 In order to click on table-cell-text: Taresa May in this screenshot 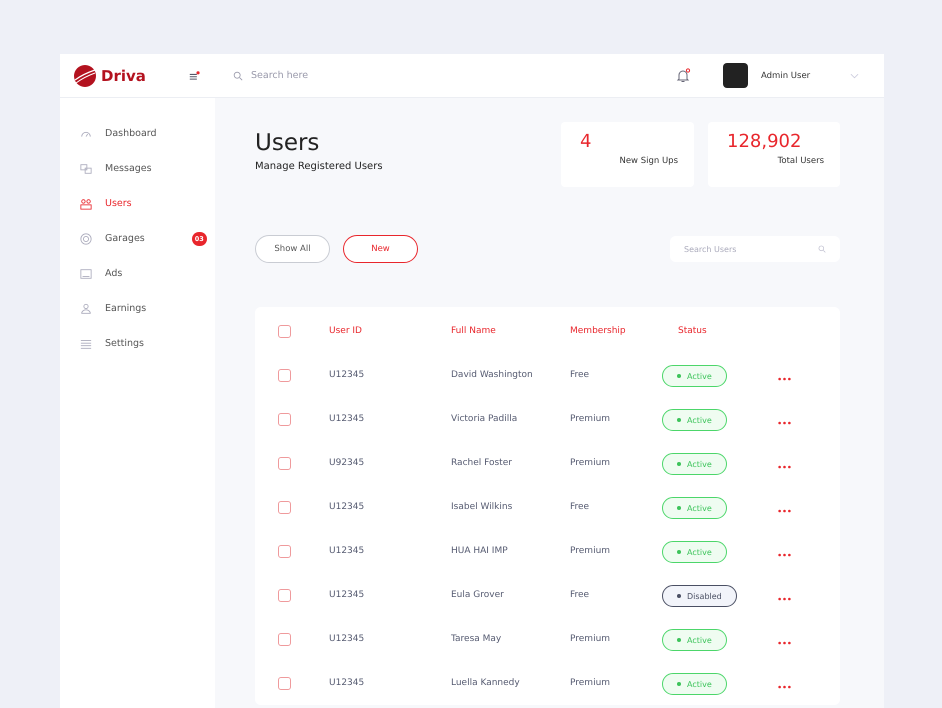, I will do `click(476, 639)`.